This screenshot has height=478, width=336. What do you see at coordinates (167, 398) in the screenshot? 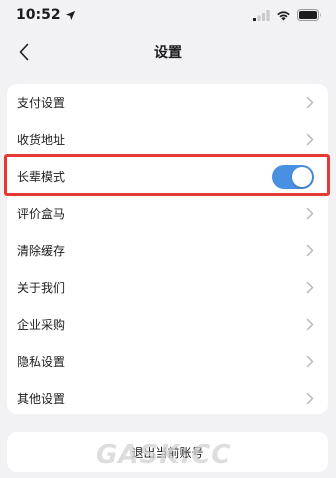
I see `settings-item-other: 其他设置` at bounding box center [167, 398].